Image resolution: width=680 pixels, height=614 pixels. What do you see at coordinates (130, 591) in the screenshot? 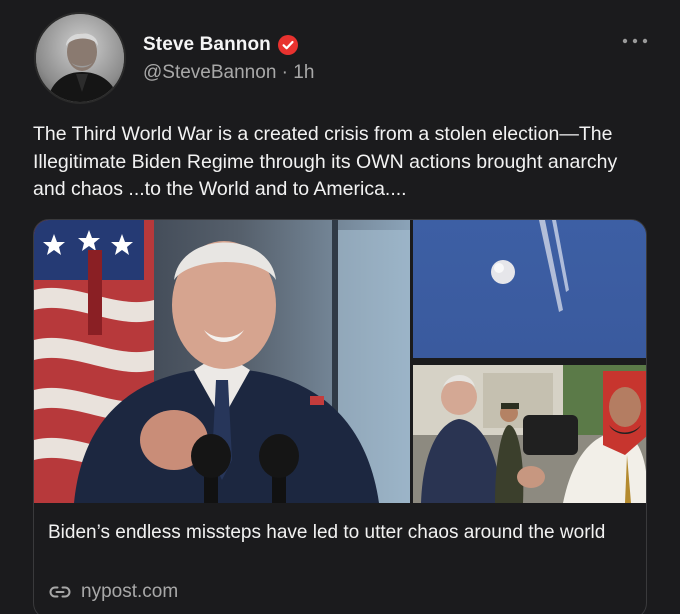
I see `link-source-domain: nypost.com` at bounding box center [130, 591].